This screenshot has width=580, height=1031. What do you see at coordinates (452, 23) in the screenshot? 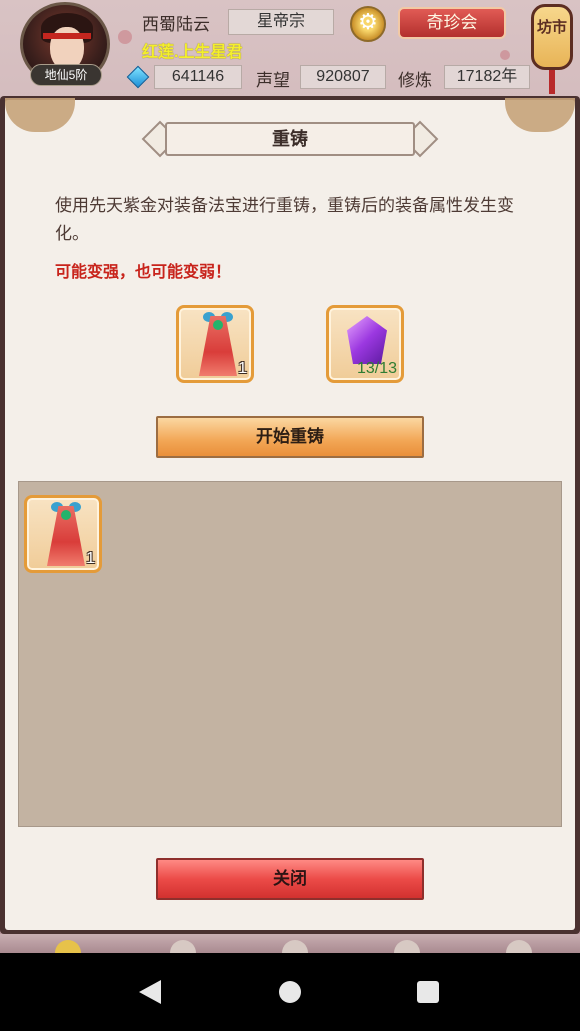
I see `treasure-fair-button: 奇珍会` at bounding box center [452, 23].